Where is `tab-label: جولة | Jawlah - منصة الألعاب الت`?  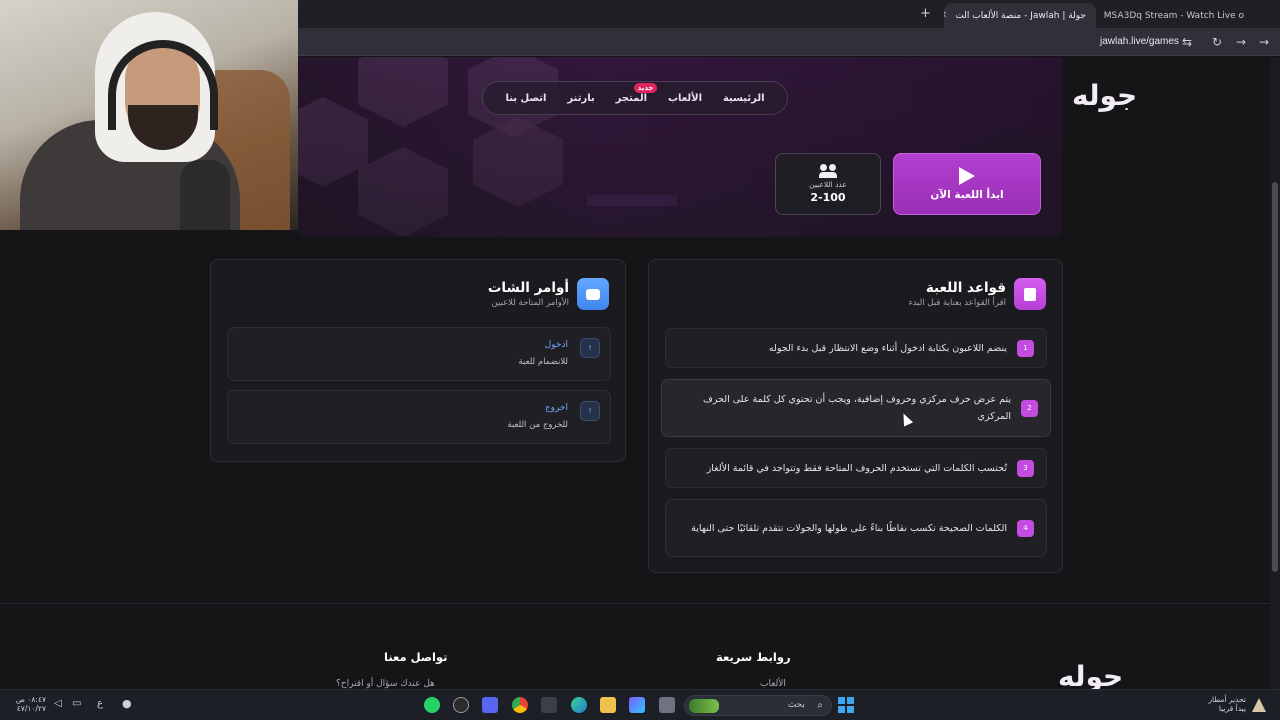
tab-label: جولة | Jawlah - منصة الألعاب الت is located at coordinates (1020, 15).